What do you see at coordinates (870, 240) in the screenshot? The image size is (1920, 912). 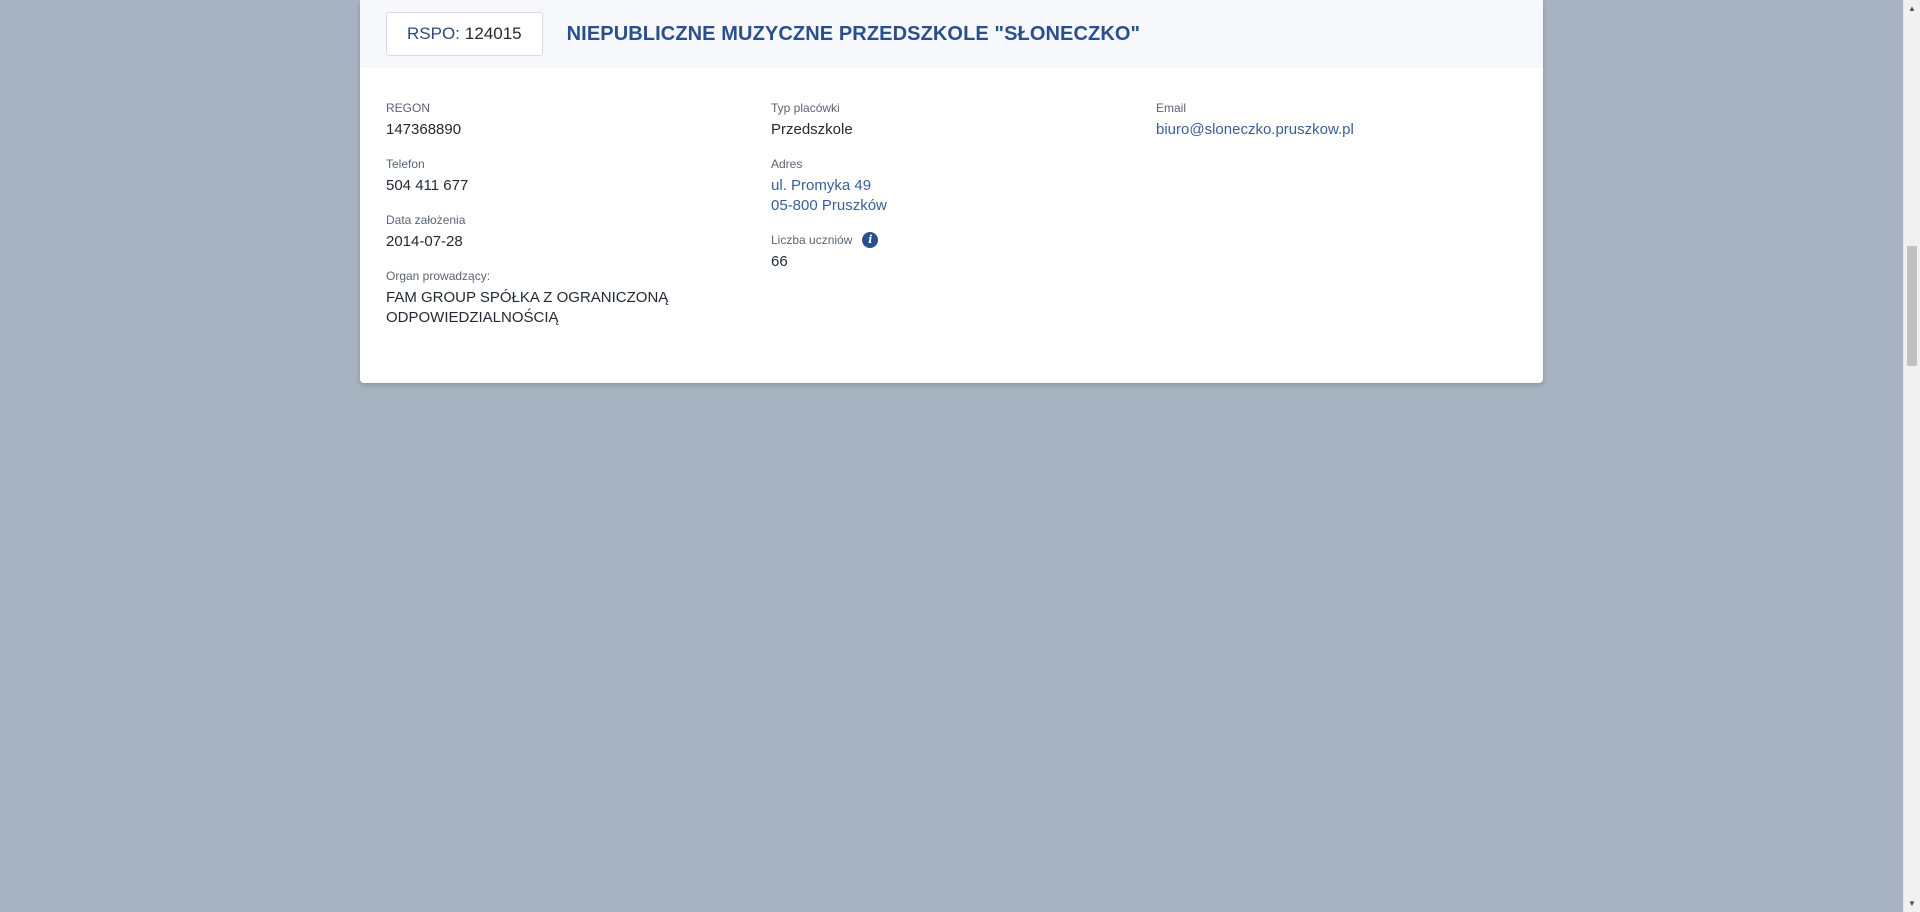 I see `info-icon: i` at bounding box center [870, 240].